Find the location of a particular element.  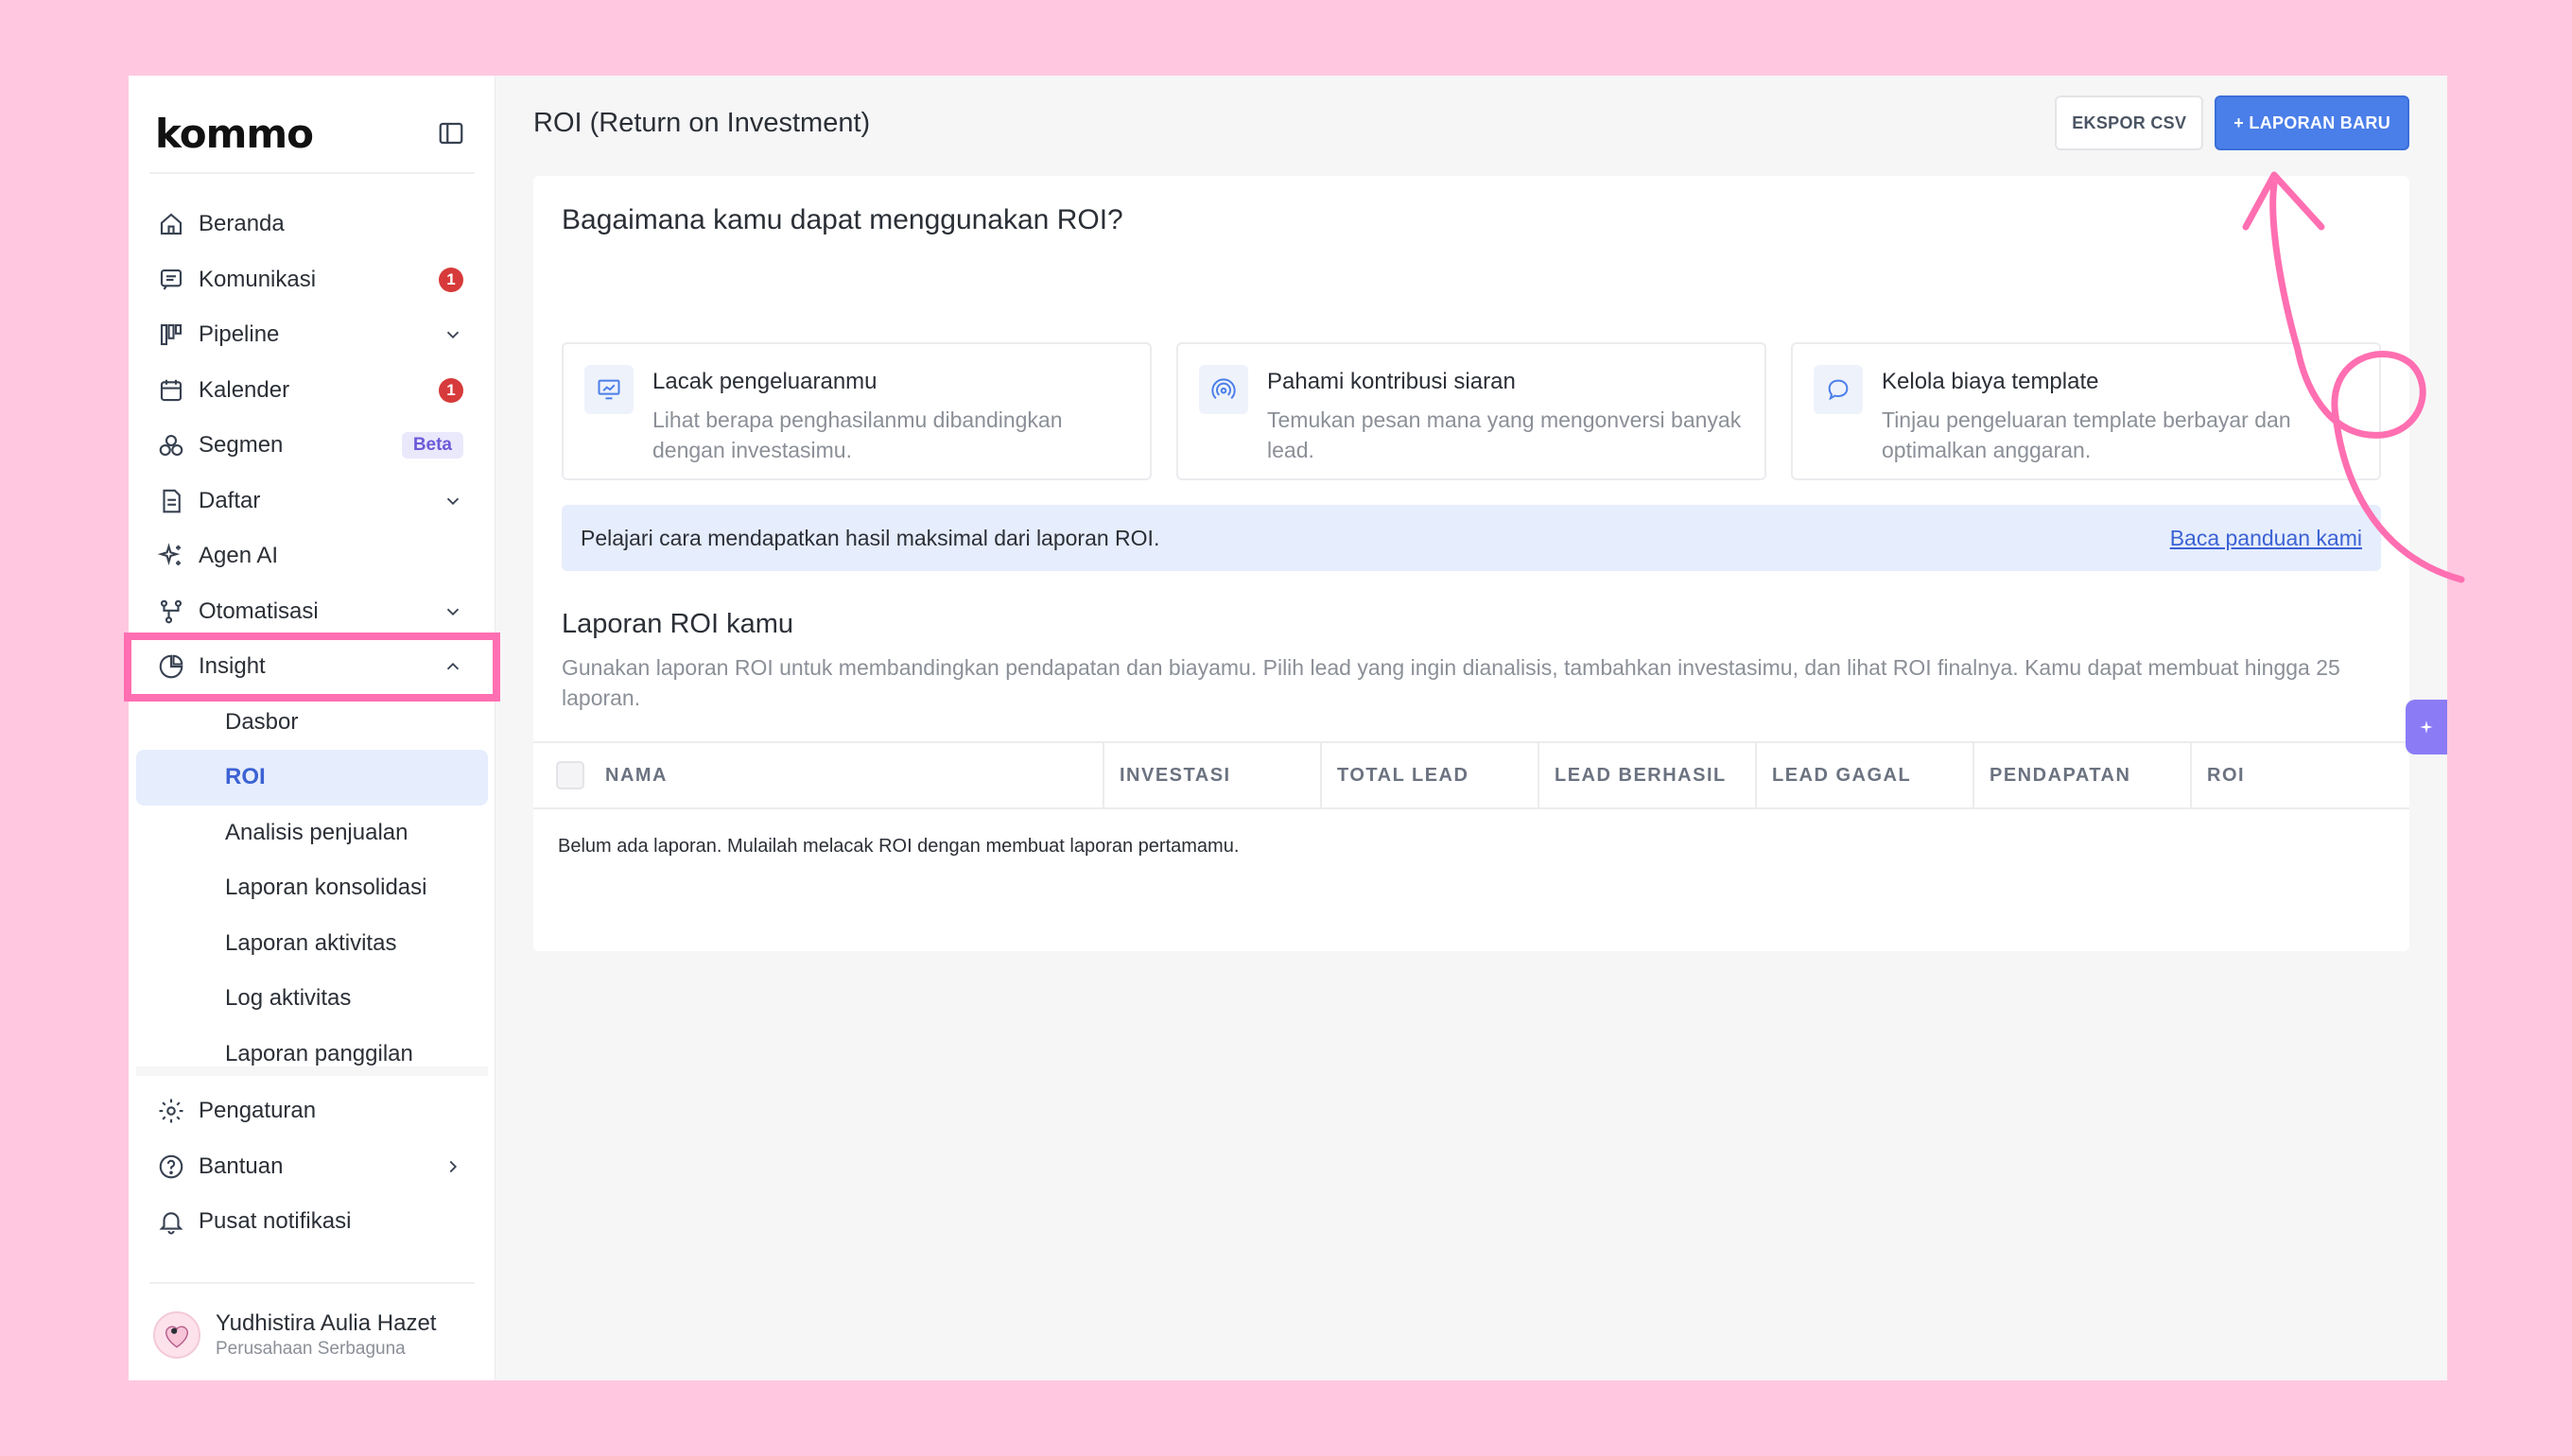

assistant-side-tab is located at coordinates (2426, 727).